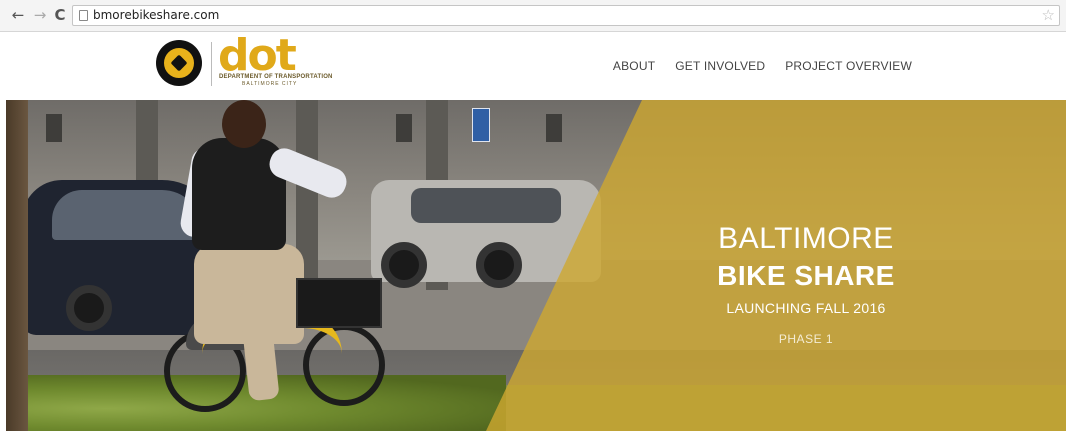  I want to click on dot-logo-city: BALTIMORE CITY, so click(270, 84).